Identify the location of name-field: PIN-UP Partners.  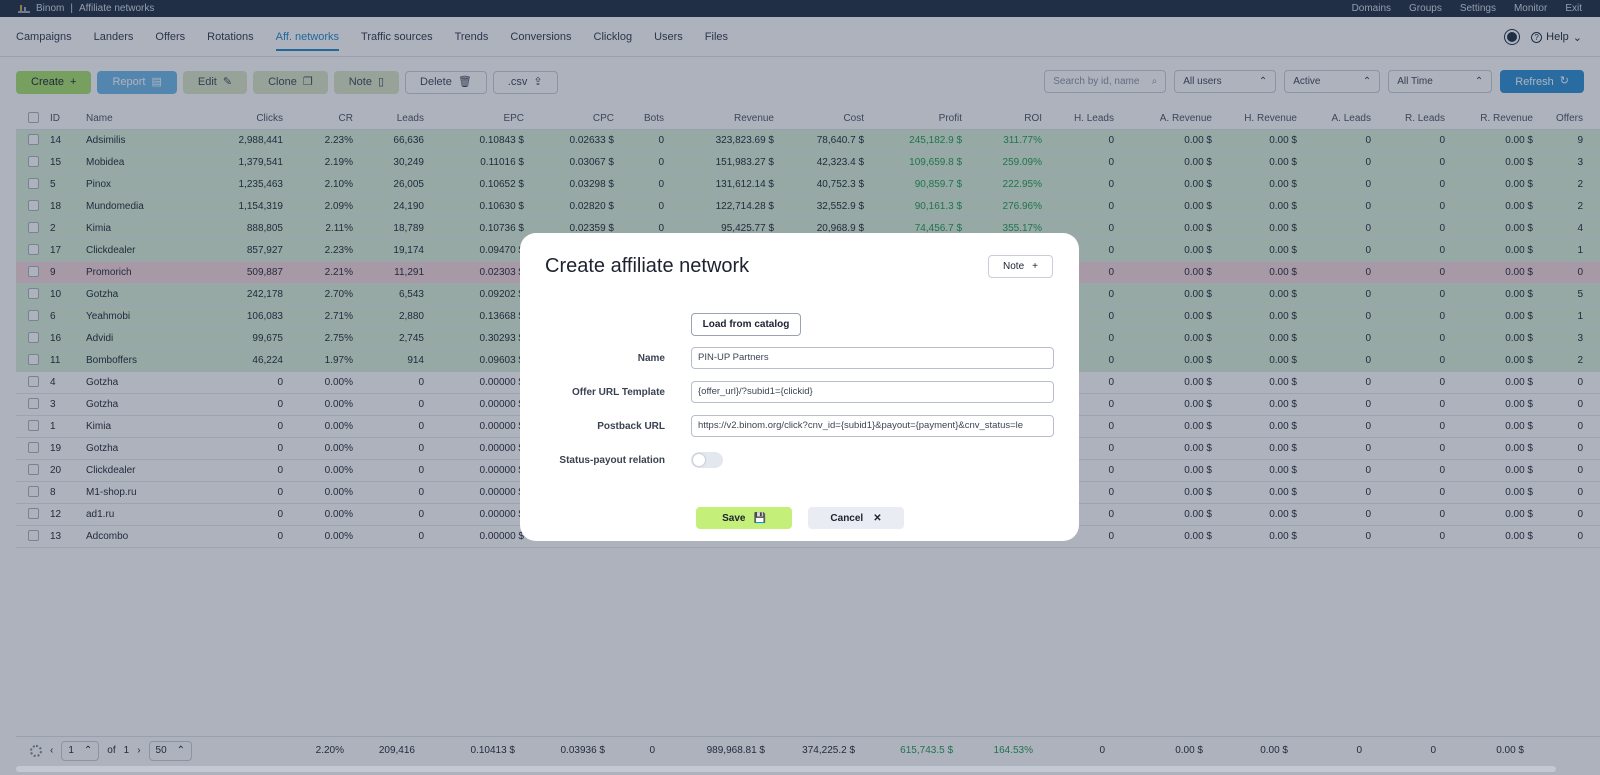
(872, 358).